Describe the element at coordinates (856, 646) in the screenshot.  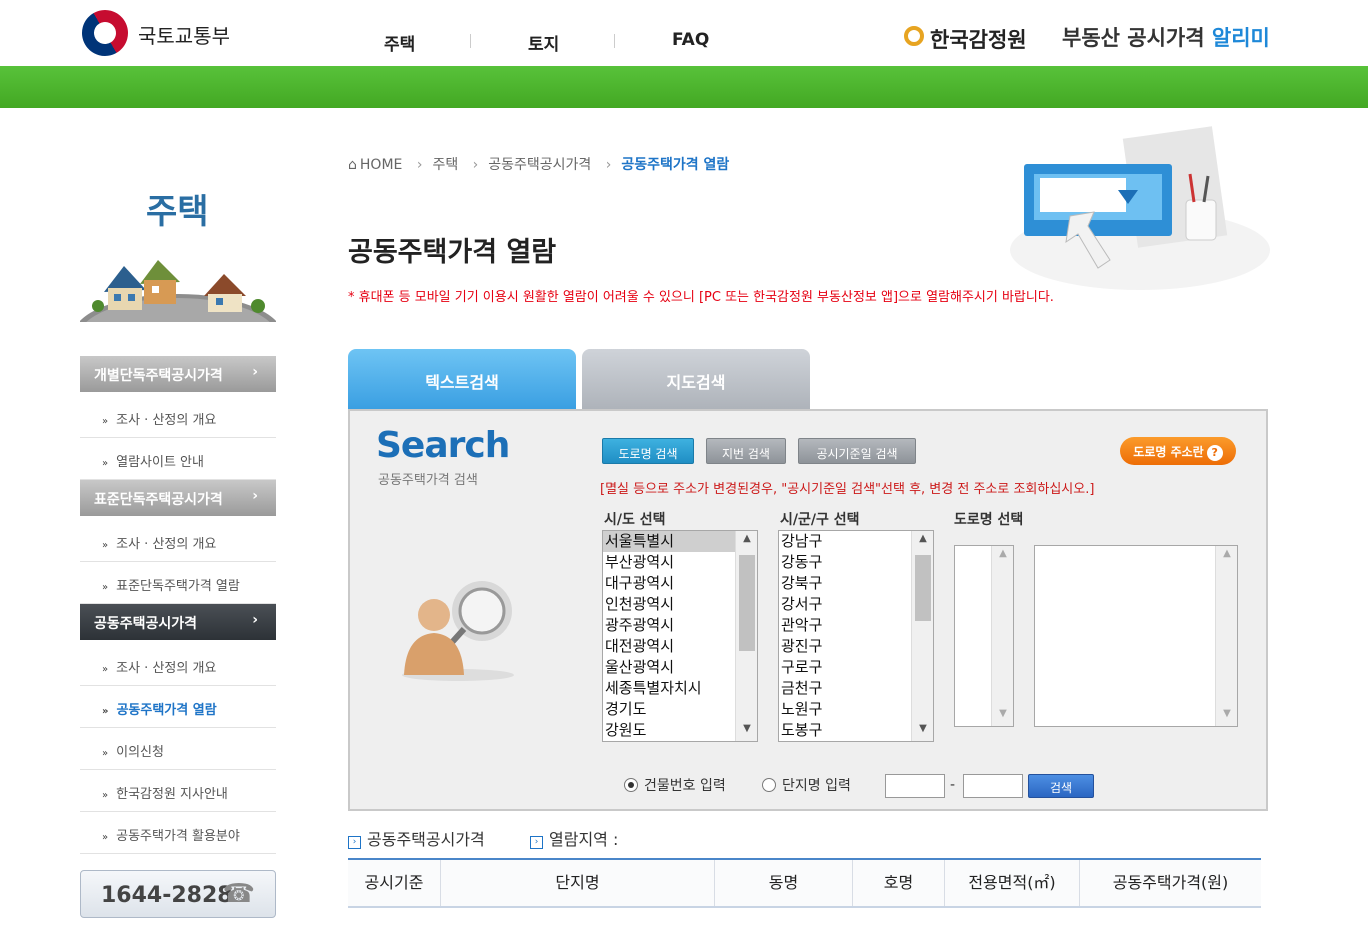
I see `list-option: 광진구` at that location.